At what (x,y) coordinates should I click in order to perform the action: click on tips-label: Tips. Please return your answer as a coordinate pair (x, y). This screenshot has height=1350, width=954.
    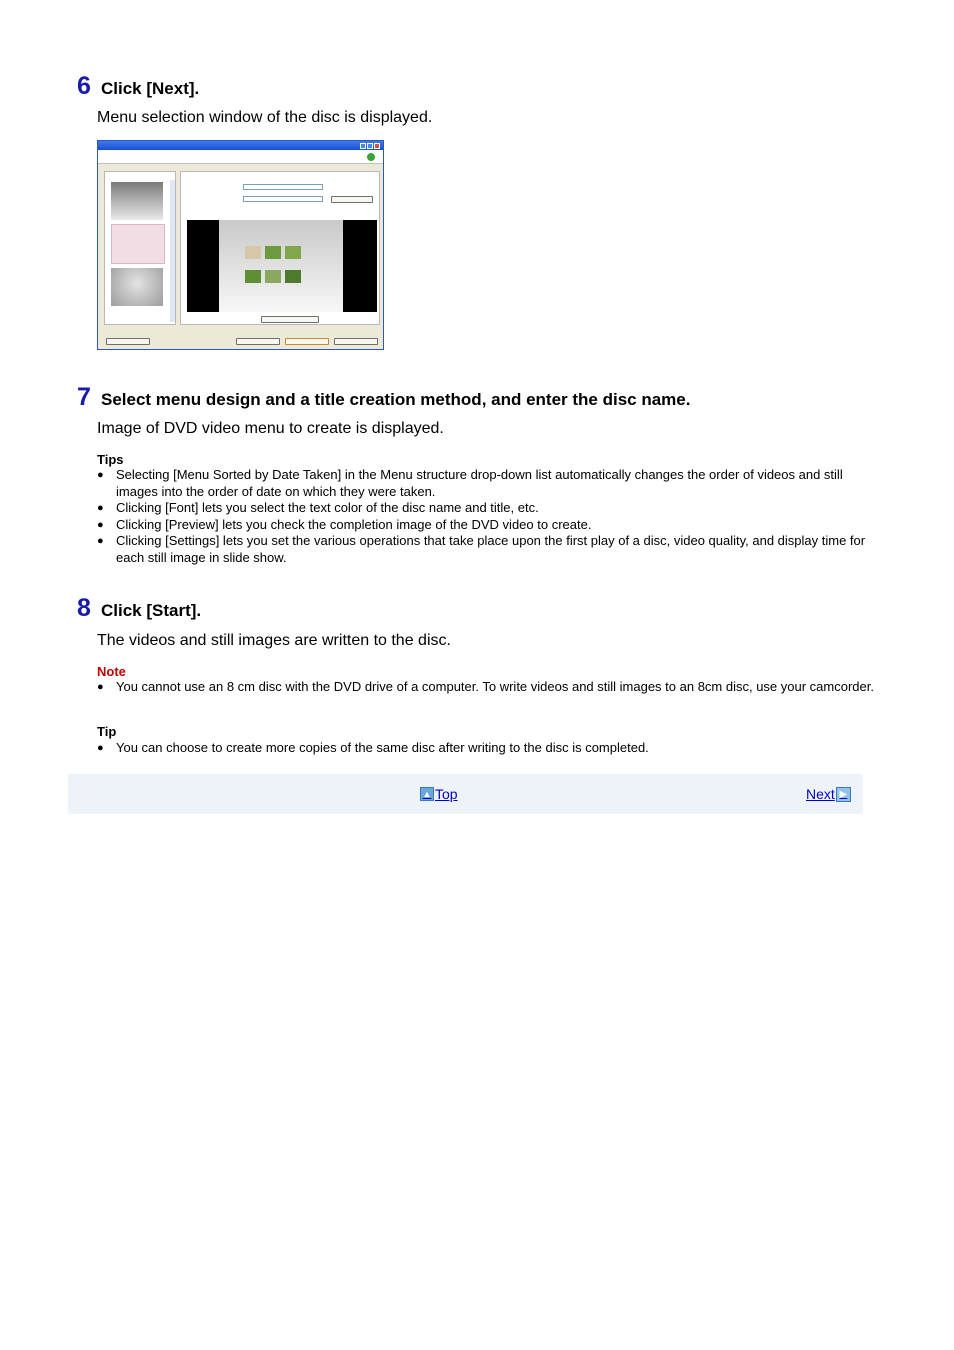
    Looking at the image, I should click on (110, 459).